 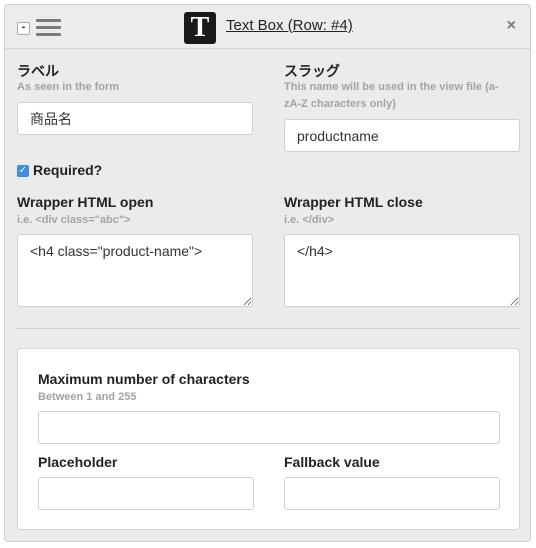 What do you see at coordinates (353, 202) in the screenshot?
I see `wrapper-close-title: Wrapper HTML close` at bounding box center [353, 202].